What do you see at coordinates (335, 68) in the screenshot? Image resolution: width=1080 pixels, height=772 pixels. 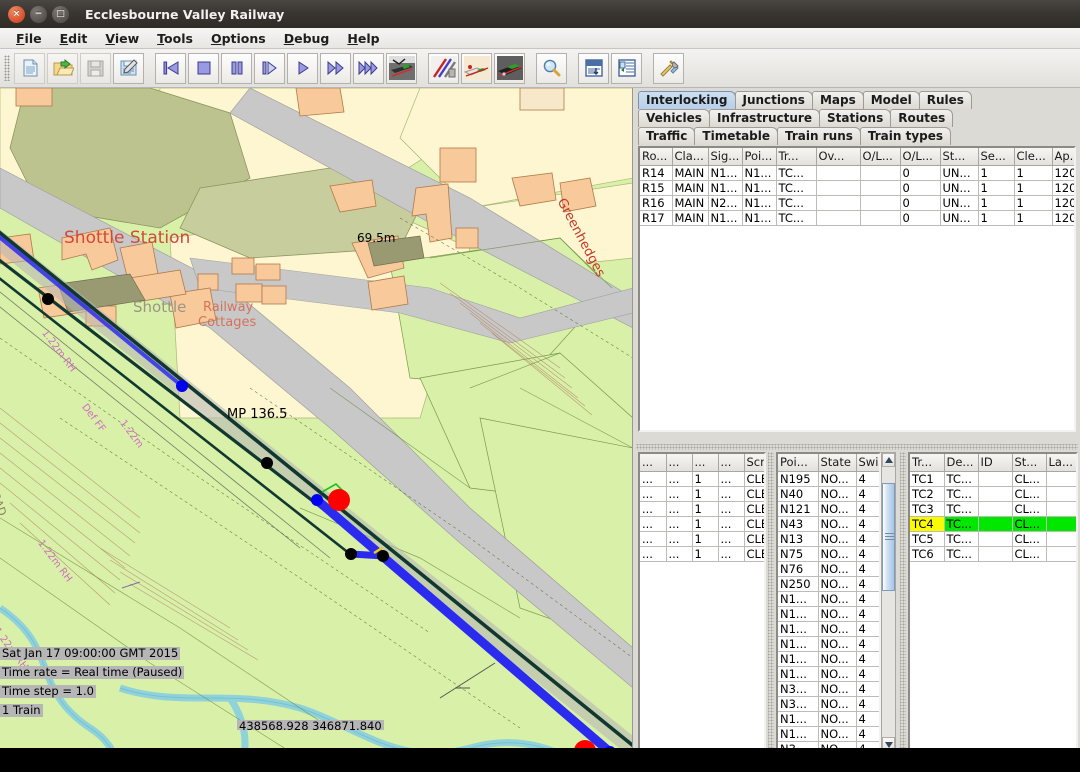 I see `fast-forward-button` at bounding box center [335, 68].